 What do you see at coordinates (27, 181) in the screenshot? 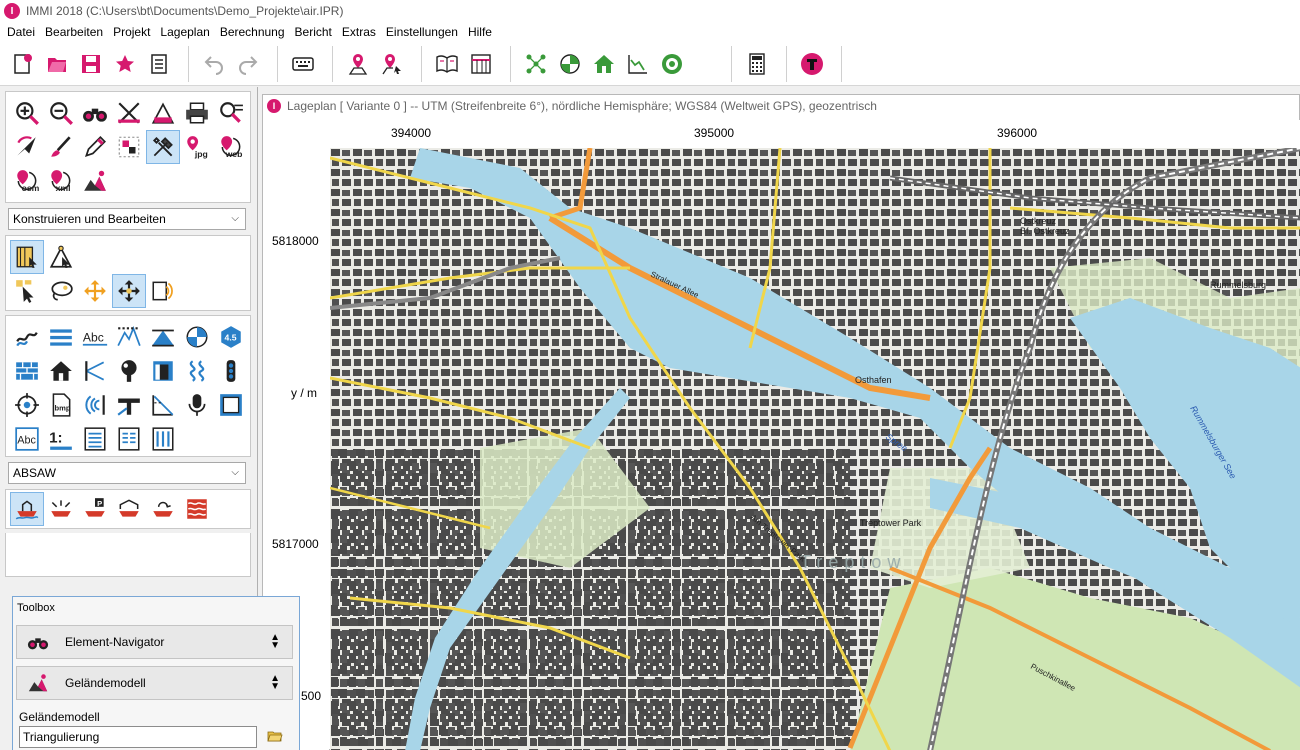
I see `export-osm-icon: osm` at bounding box center [27, 181].